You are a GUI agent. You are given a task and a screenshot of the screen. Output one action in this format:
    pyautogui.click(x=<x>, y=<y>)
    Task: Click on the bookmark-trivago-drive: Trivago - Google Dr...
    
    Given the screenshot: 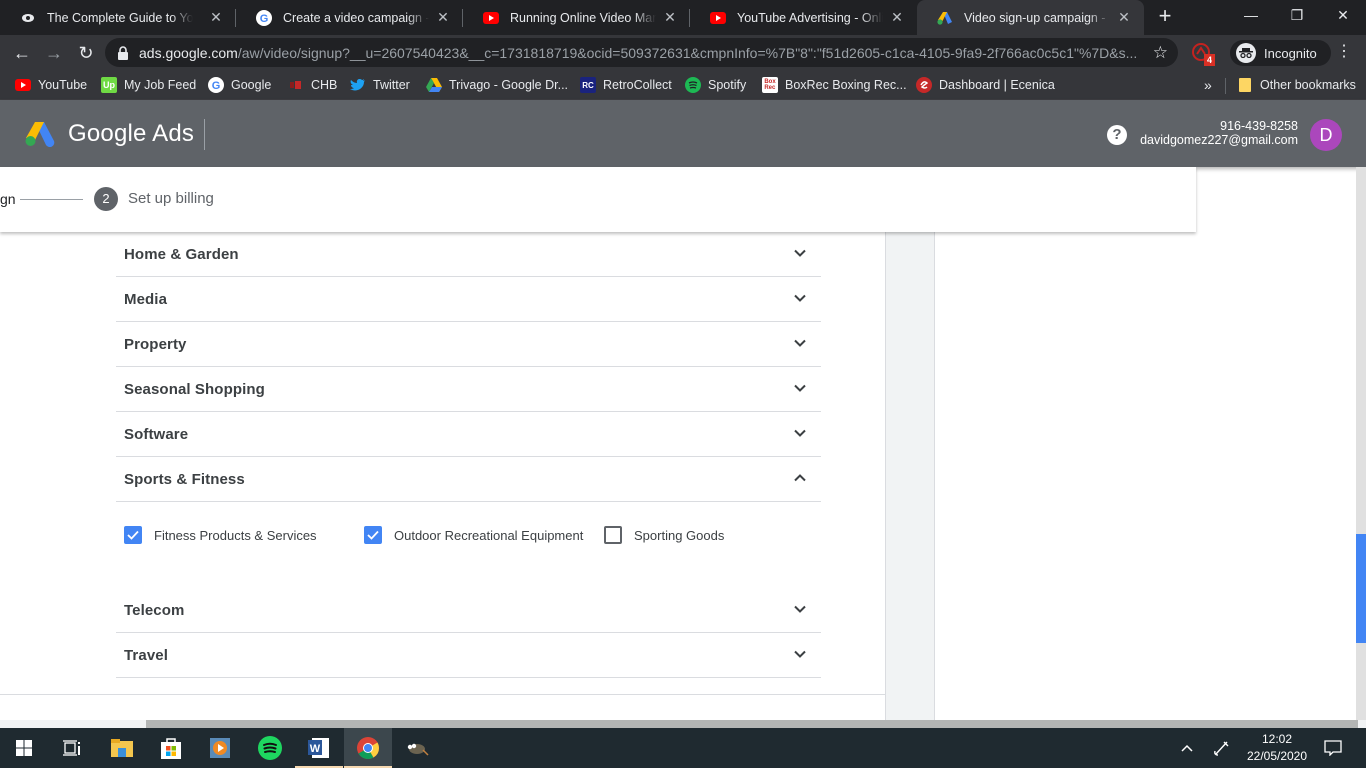 What is the action you would take?
    pyautogui.click(x=497, y=85)
    